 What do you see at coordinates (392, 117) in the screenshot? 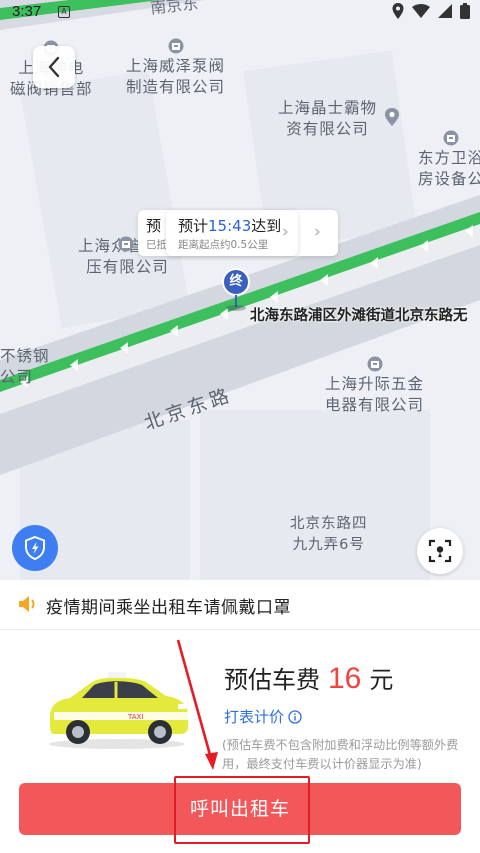
I see `location-pin-icon` at bounding box center [392, 117].